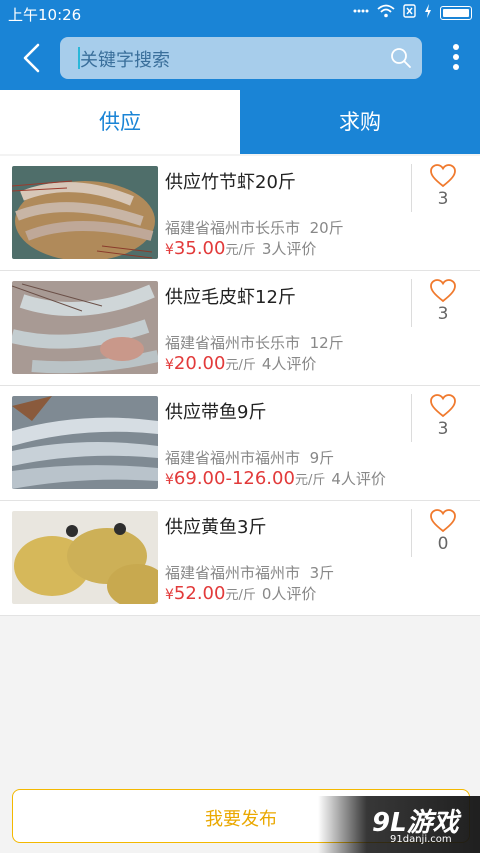 This screenshot has width=480, height=853. Describe the element at coordinates (289, 594) in the screenshot. I see `review-count: 0人评价` at that location.